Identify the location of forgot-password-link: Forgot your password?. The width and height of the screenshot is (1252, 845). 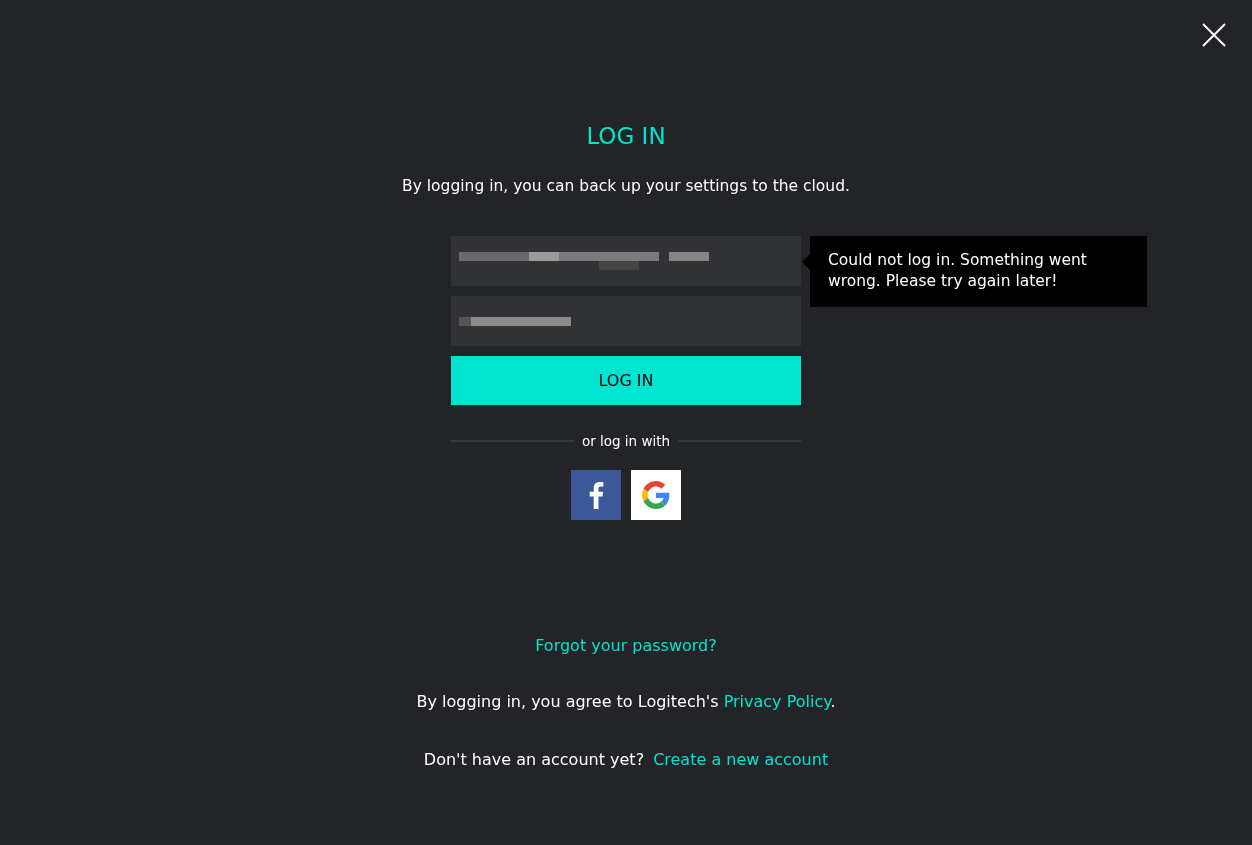
(626, 646).